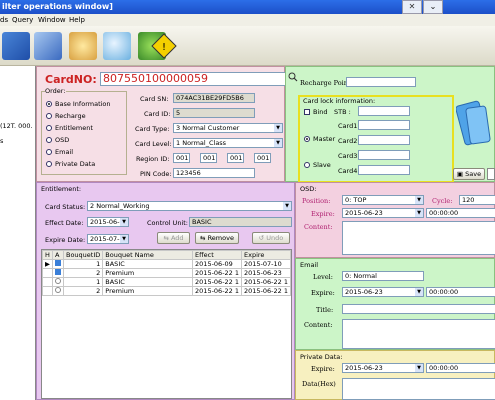 Image resolution: width=495 pixels, height=400 pixels. What do you see at coordinates (4, 20) in the screenshot?
I see `menu-item-ds: ds` at bounding box center [4, 20].